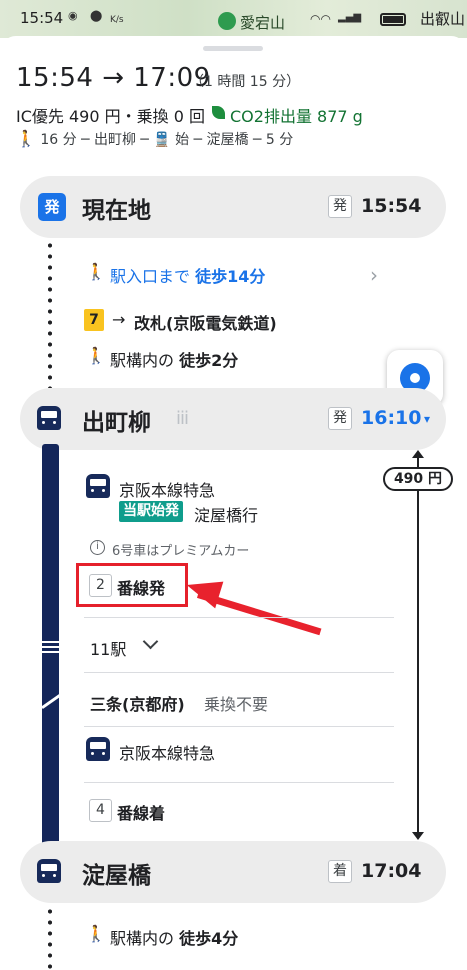 The width and height of the screenshot is (467, 970). I want to click on leaf-icon, so click(218, 112).